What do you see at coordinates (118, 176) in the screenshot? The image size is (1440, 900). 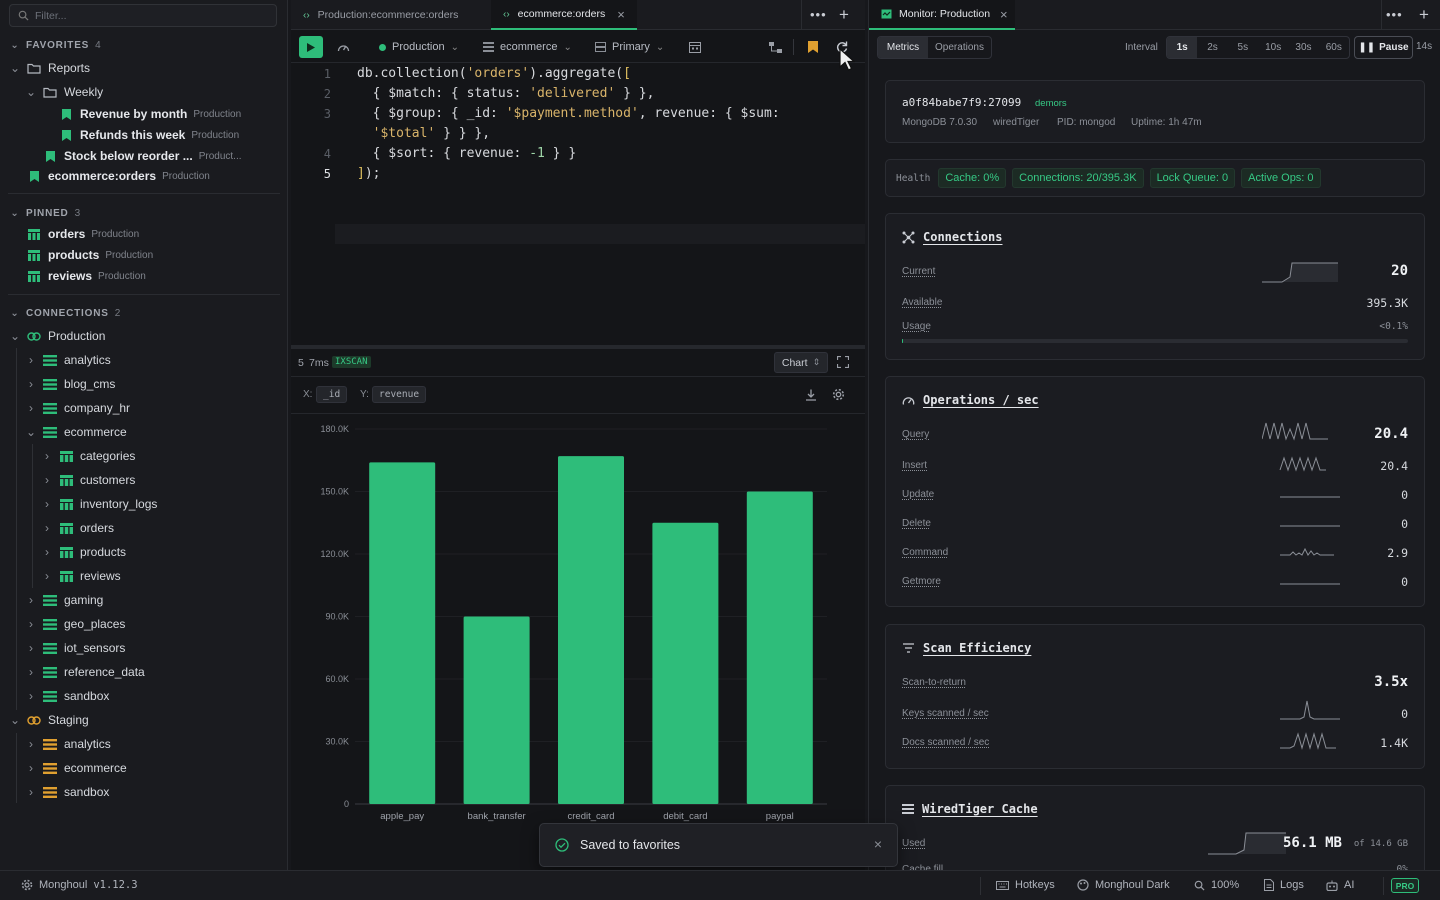 I see `favorite-item: ecommerce:orders Production` at bounding box center [118, 176].